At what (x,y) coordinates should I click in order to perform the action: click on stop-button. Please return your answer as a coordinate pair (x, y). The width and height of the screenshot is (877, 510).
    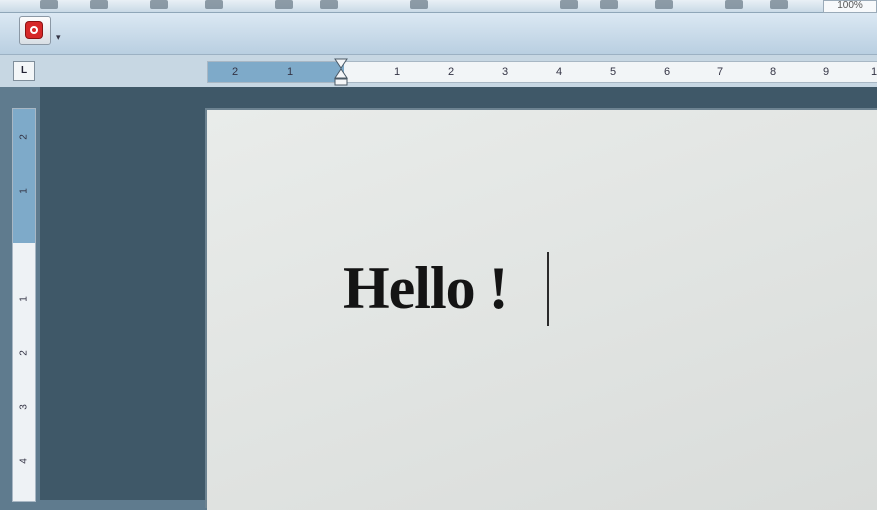
    Looking at the image, I should click on (35, 30).